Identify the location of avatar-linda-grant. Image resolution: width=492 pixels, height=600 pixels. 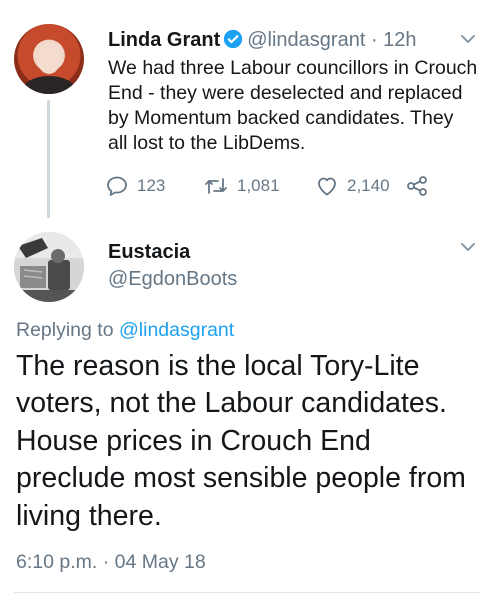
(49, 59).